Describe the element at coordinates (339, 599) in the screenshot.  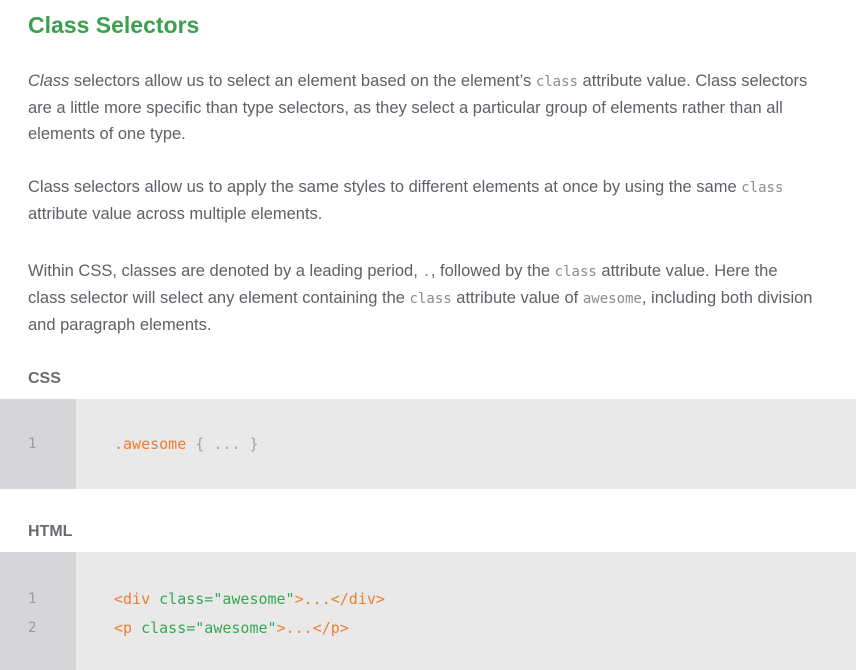
I see `code-tag-close: >...</div>` at that location.